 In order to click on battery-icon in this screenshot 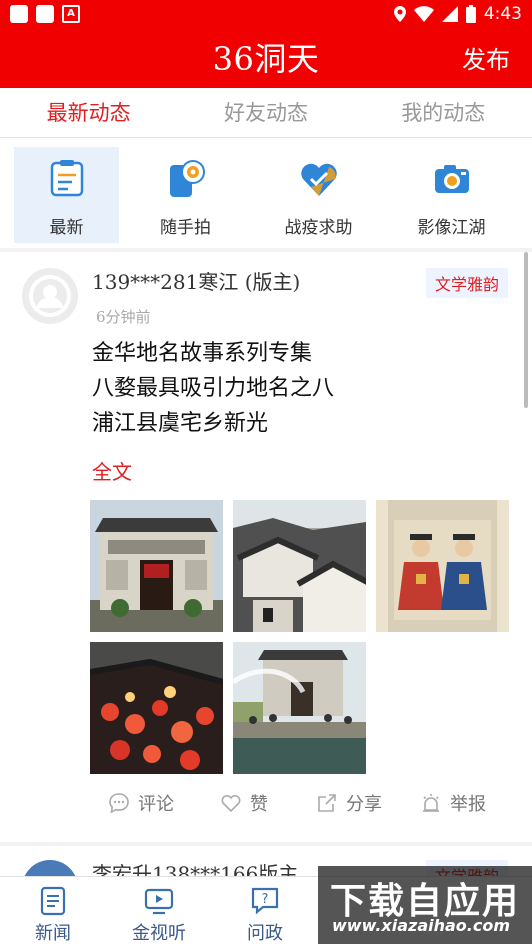, I will do `click(470, 14)`.